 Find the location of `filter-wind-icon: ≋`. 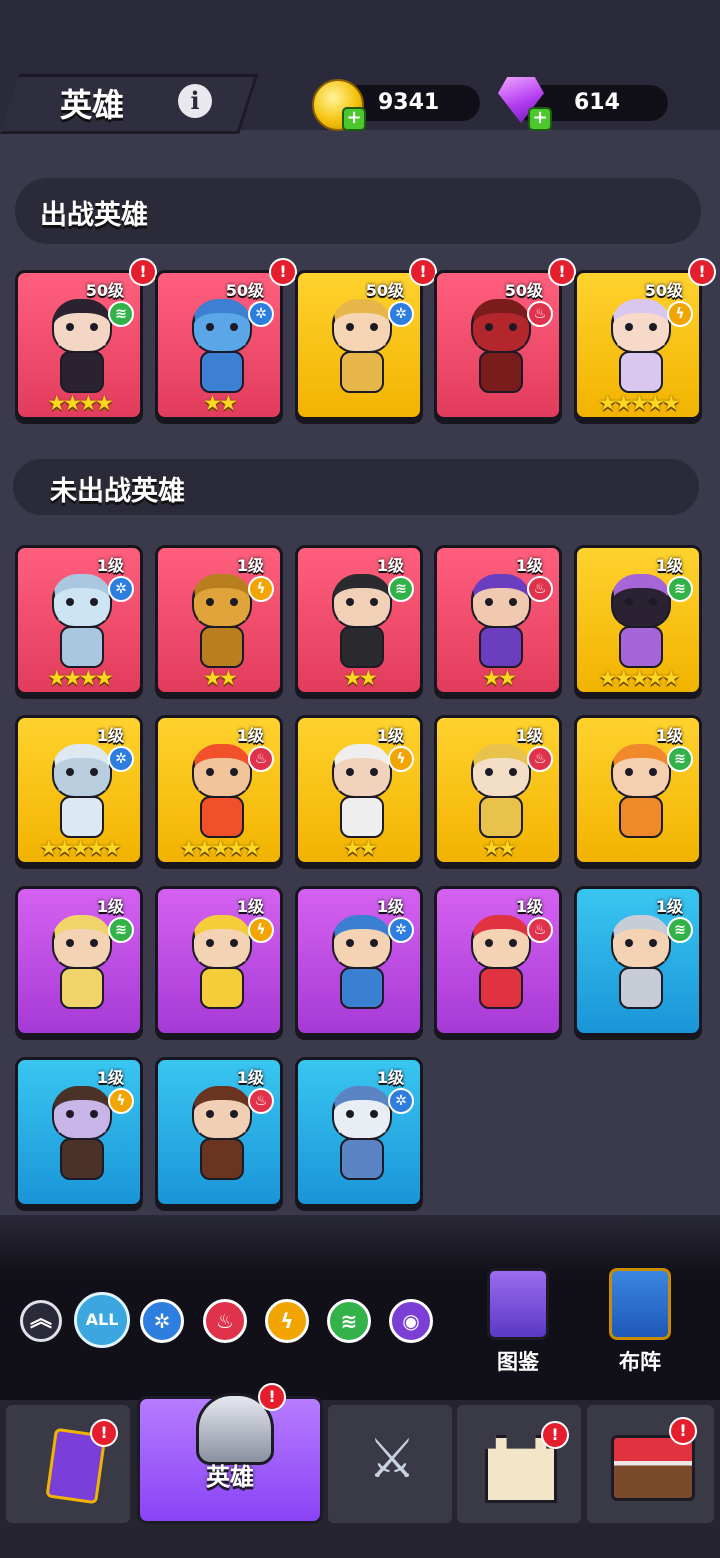

filter-wind-icon: ≋ is located at coordinates (349, 1321).